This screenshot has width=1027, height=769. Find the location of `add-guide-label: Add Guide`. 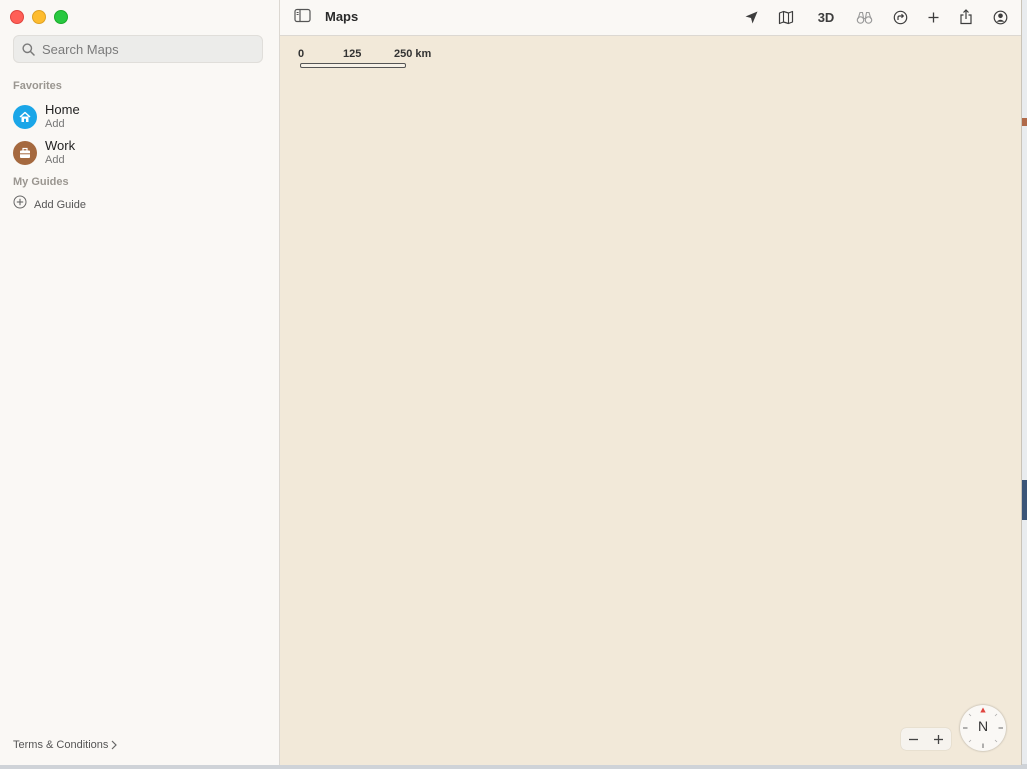

add-guide-label: Add Guide is located at coordinates (60, 204).